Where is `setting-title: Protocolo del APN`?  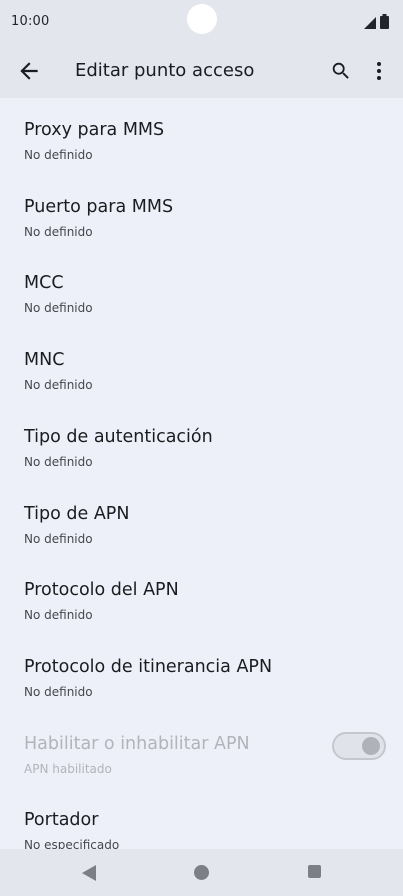 setting-title: Protocolo del APN is located at coordinates (101, 590).